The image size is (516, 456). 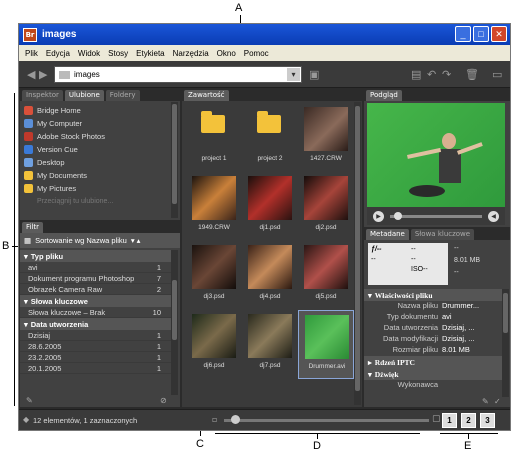 I want to click on favorite-my-pictures: My Pictures, so click(x=99, y=188).